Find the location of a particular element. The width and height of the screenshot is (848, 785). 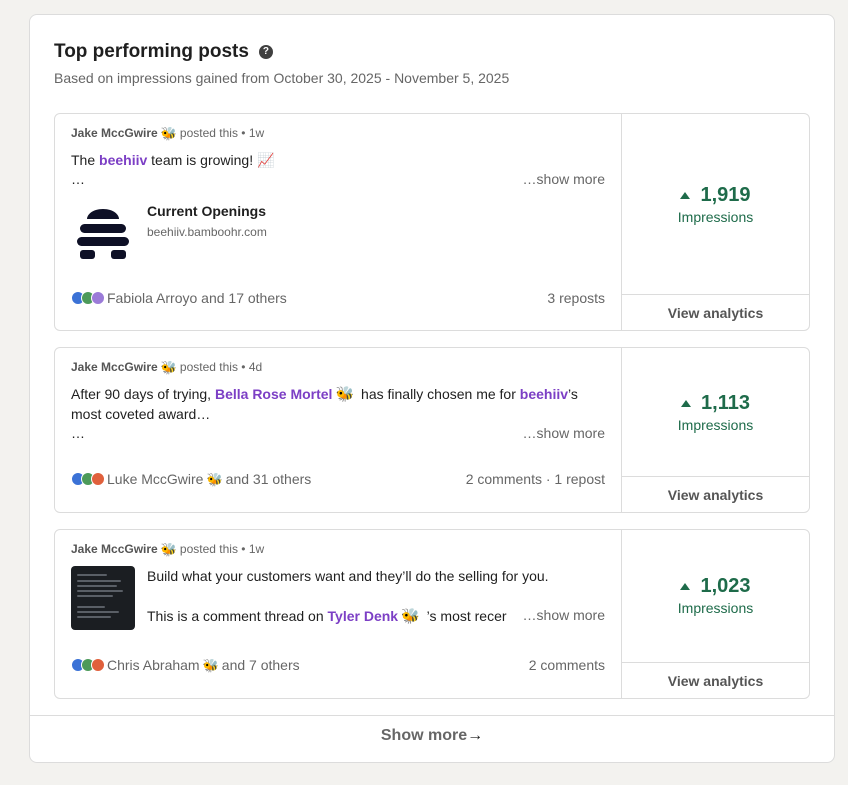

post-stats: 1,023 Impressions View analytics is located at coordinates (715, 614).